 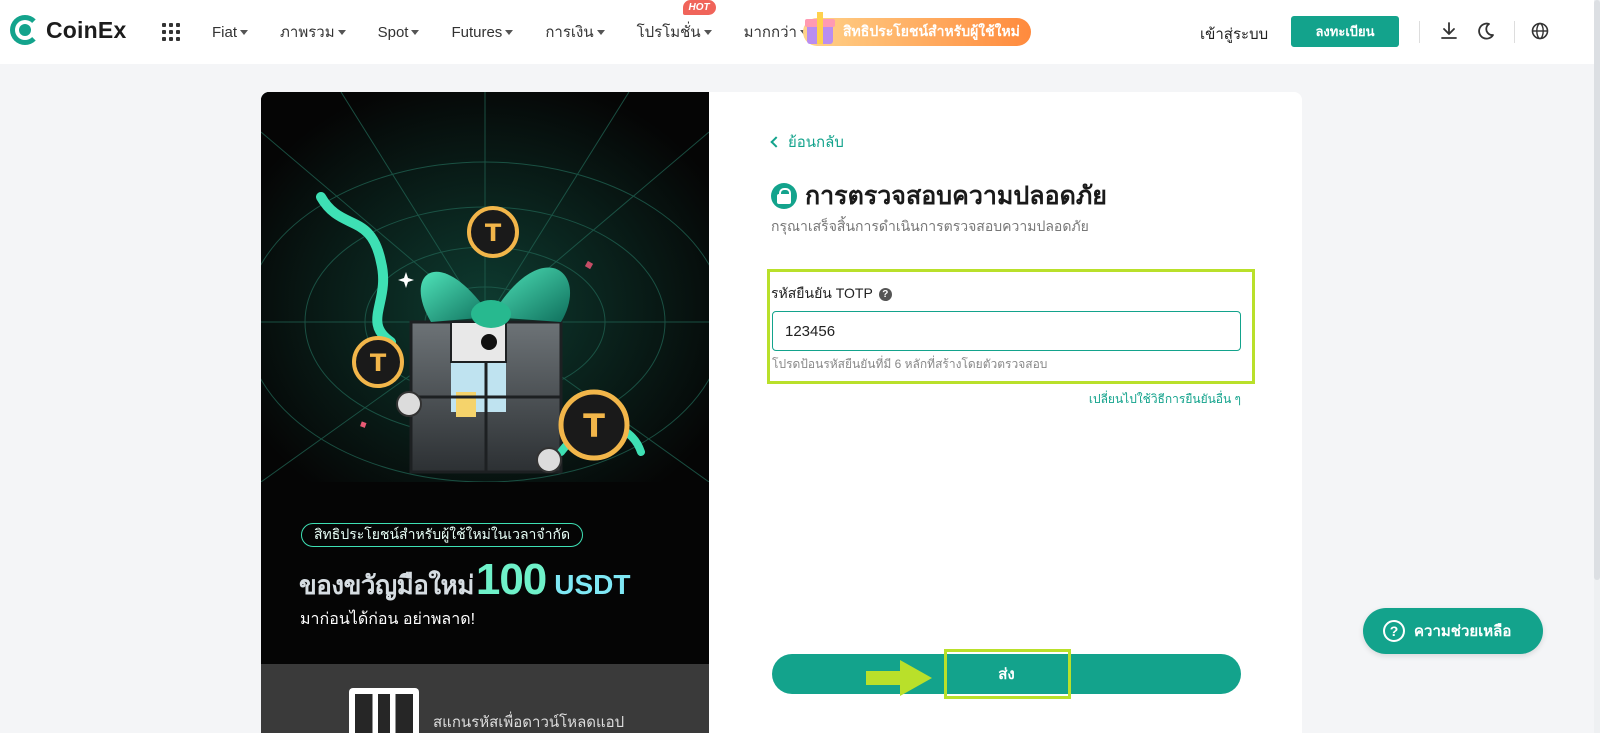 I want to click on hot-badge: HOT, so click(x=699, y=7).